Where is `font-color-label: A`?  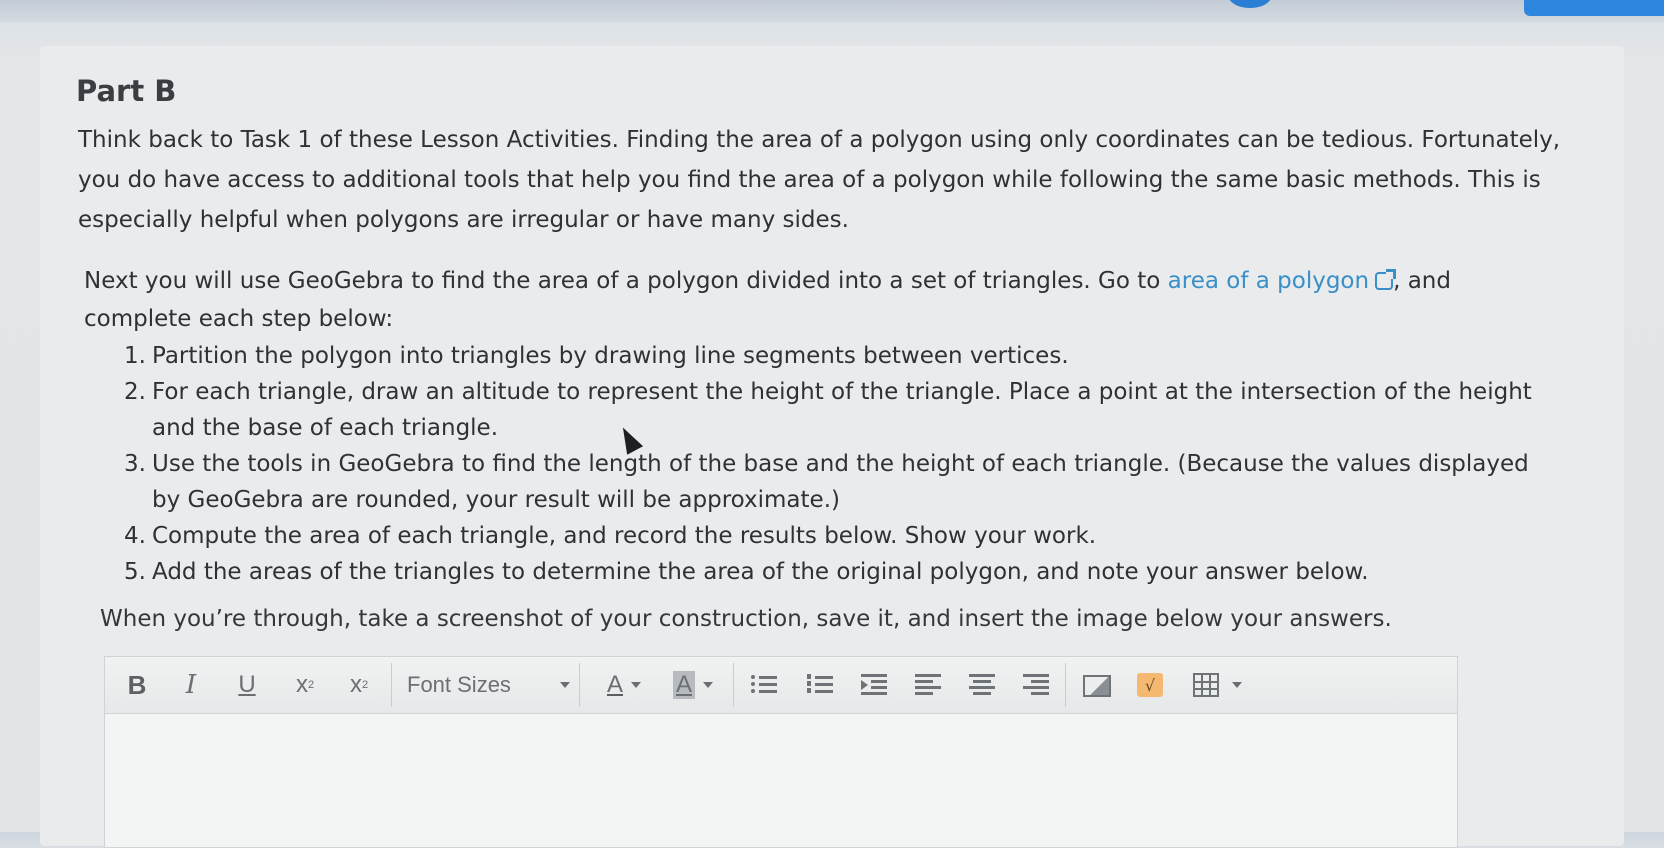 font-color-label: A is located at coordinates (615, 685).